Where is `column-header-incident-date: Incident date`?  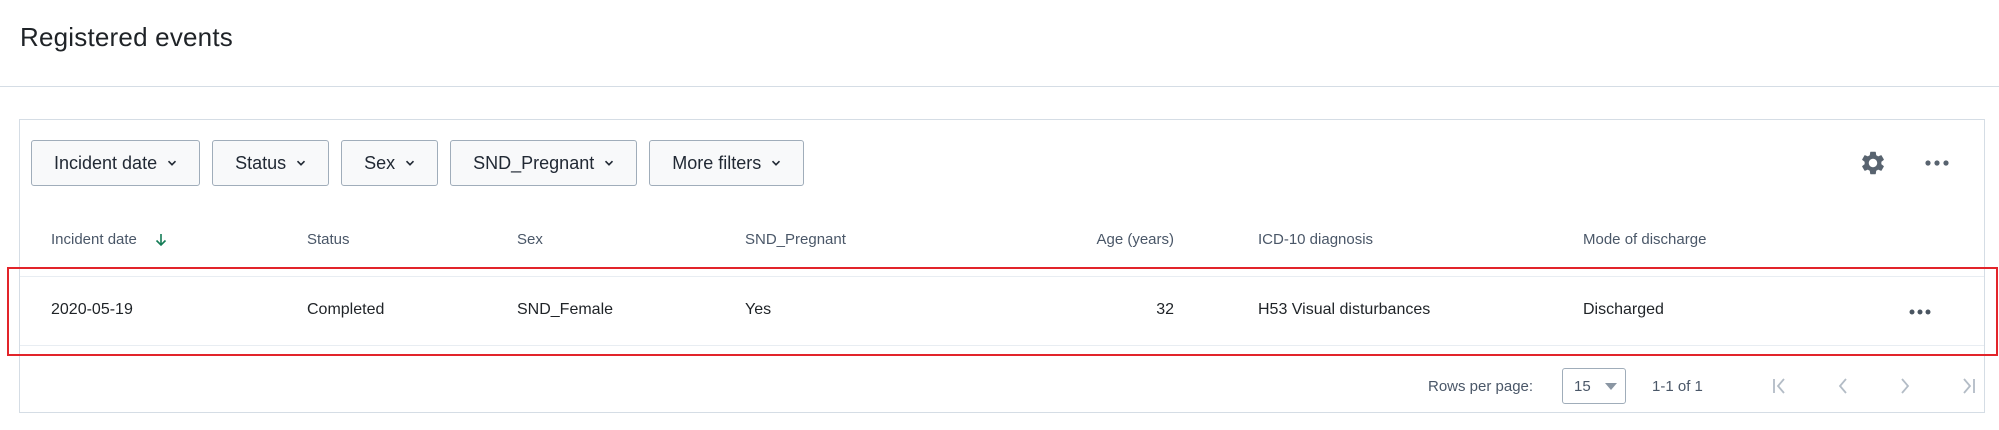
column-header-incident-date: Incident date is located at coordinates (109, 239).